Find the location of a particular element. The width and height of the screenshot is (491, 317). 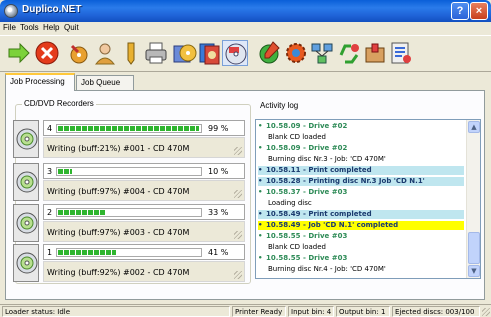

package-icon is located at coordinates (375, 53).